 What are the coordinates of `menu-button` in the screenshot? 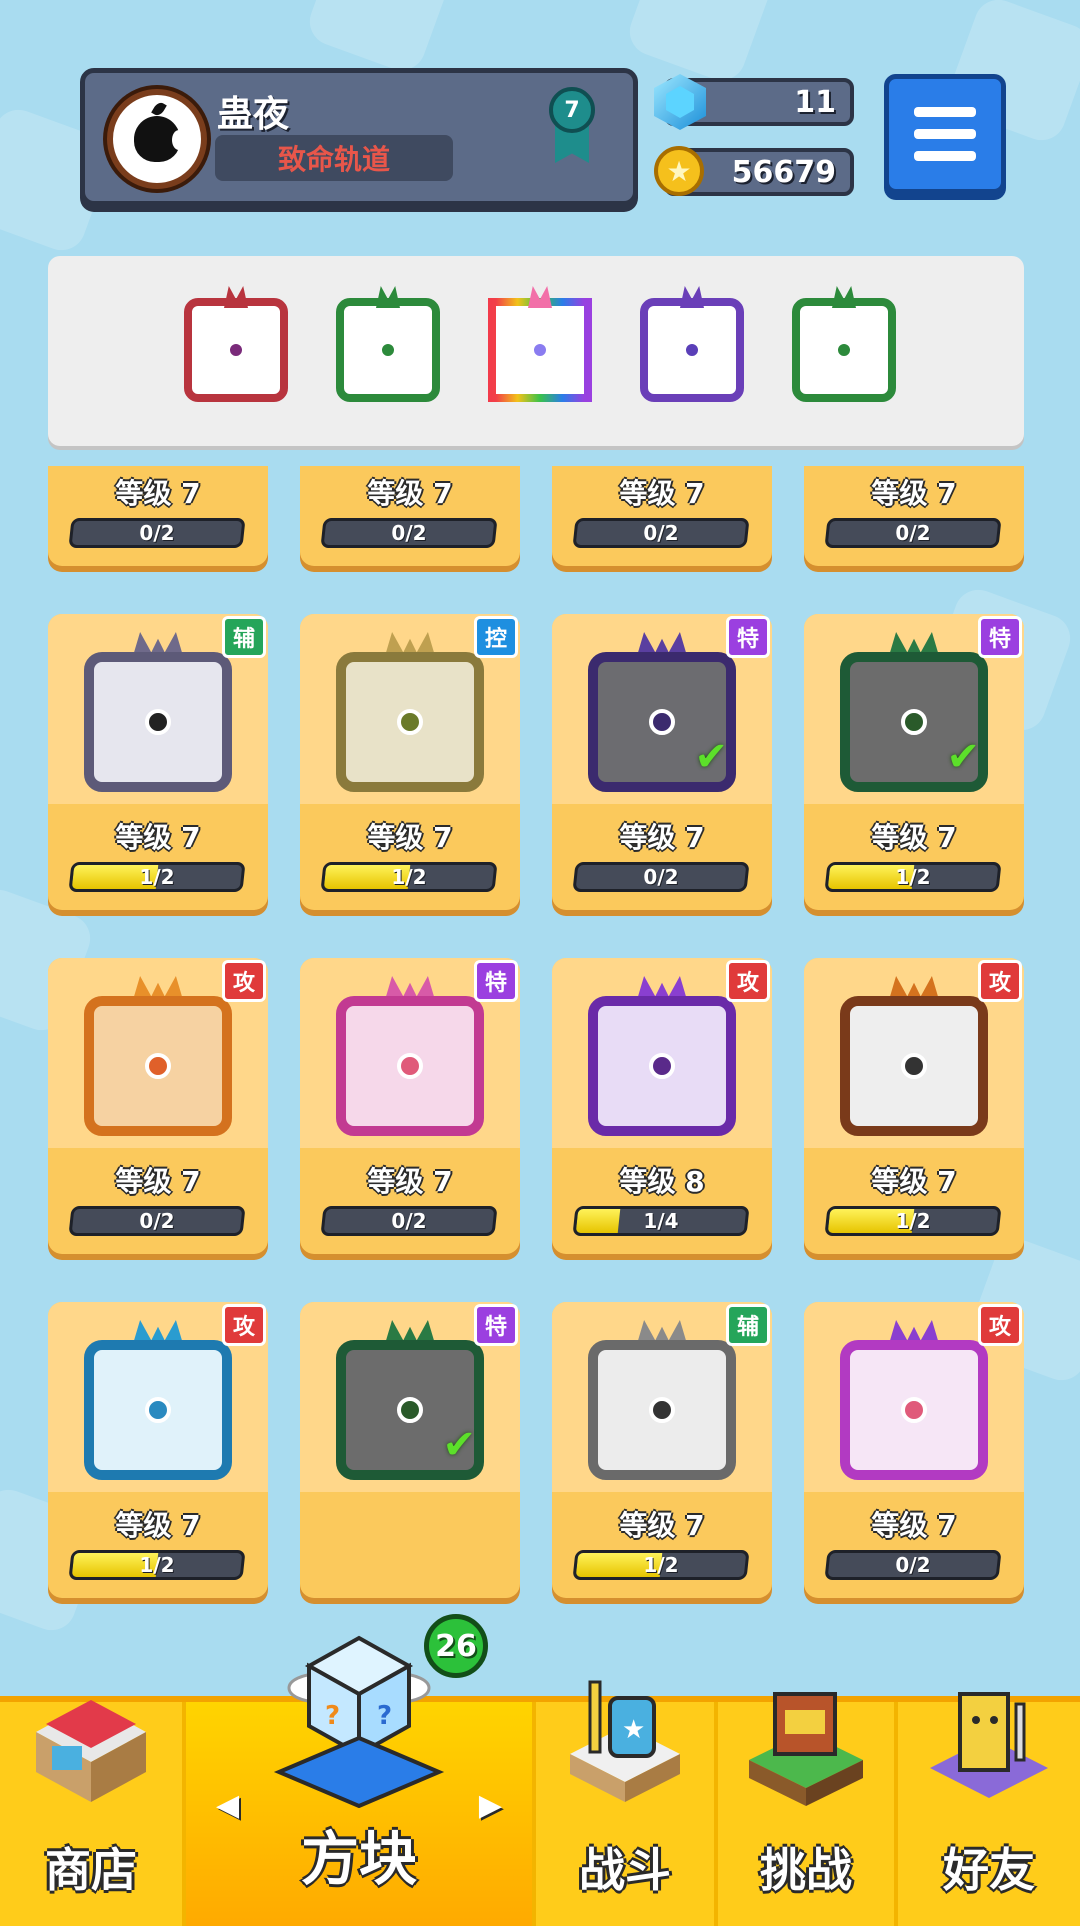 It's located at (945, 134).